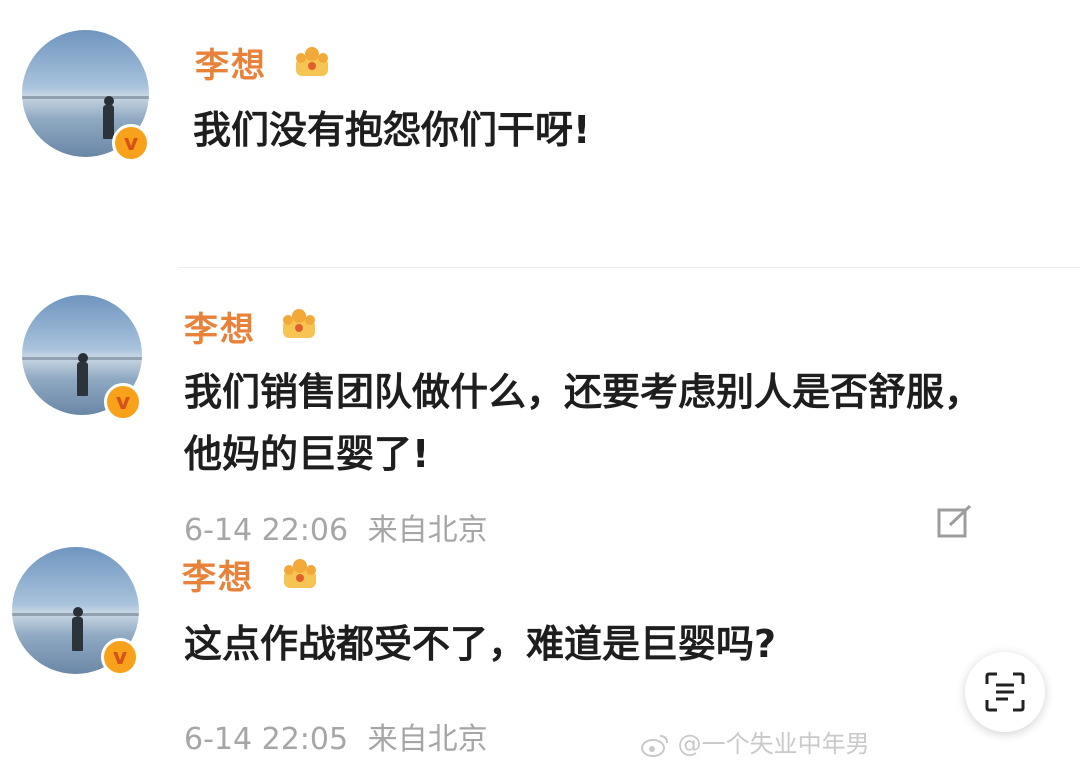 The image size is (1080, 777). I want to click on share-icon, so click(956, 521).